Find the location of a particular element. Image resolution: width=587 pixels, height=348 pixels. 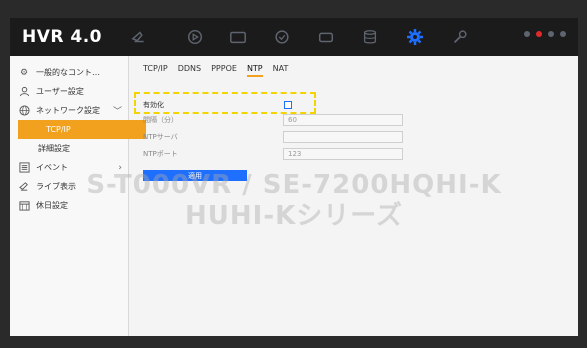

tab-ntp: NTP is located at coordinates (254, 70).